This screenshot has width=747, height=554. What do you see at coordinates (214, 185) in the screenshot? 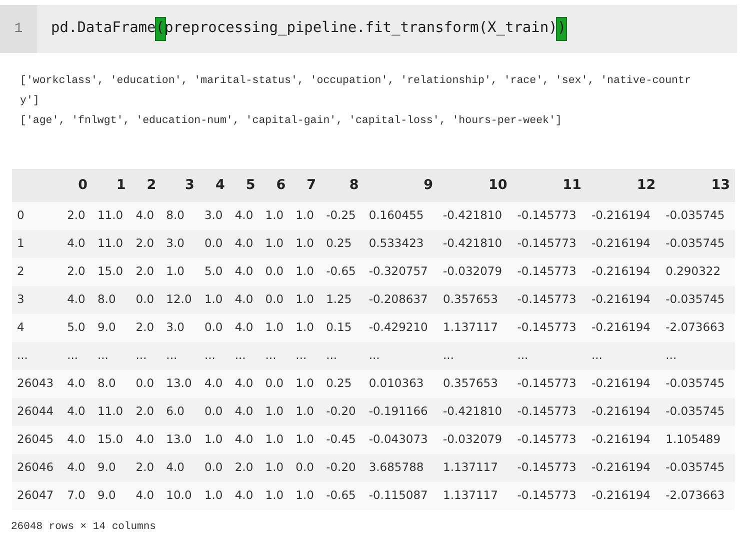
I see `column-header: 4` at bounding box center [214, 185].